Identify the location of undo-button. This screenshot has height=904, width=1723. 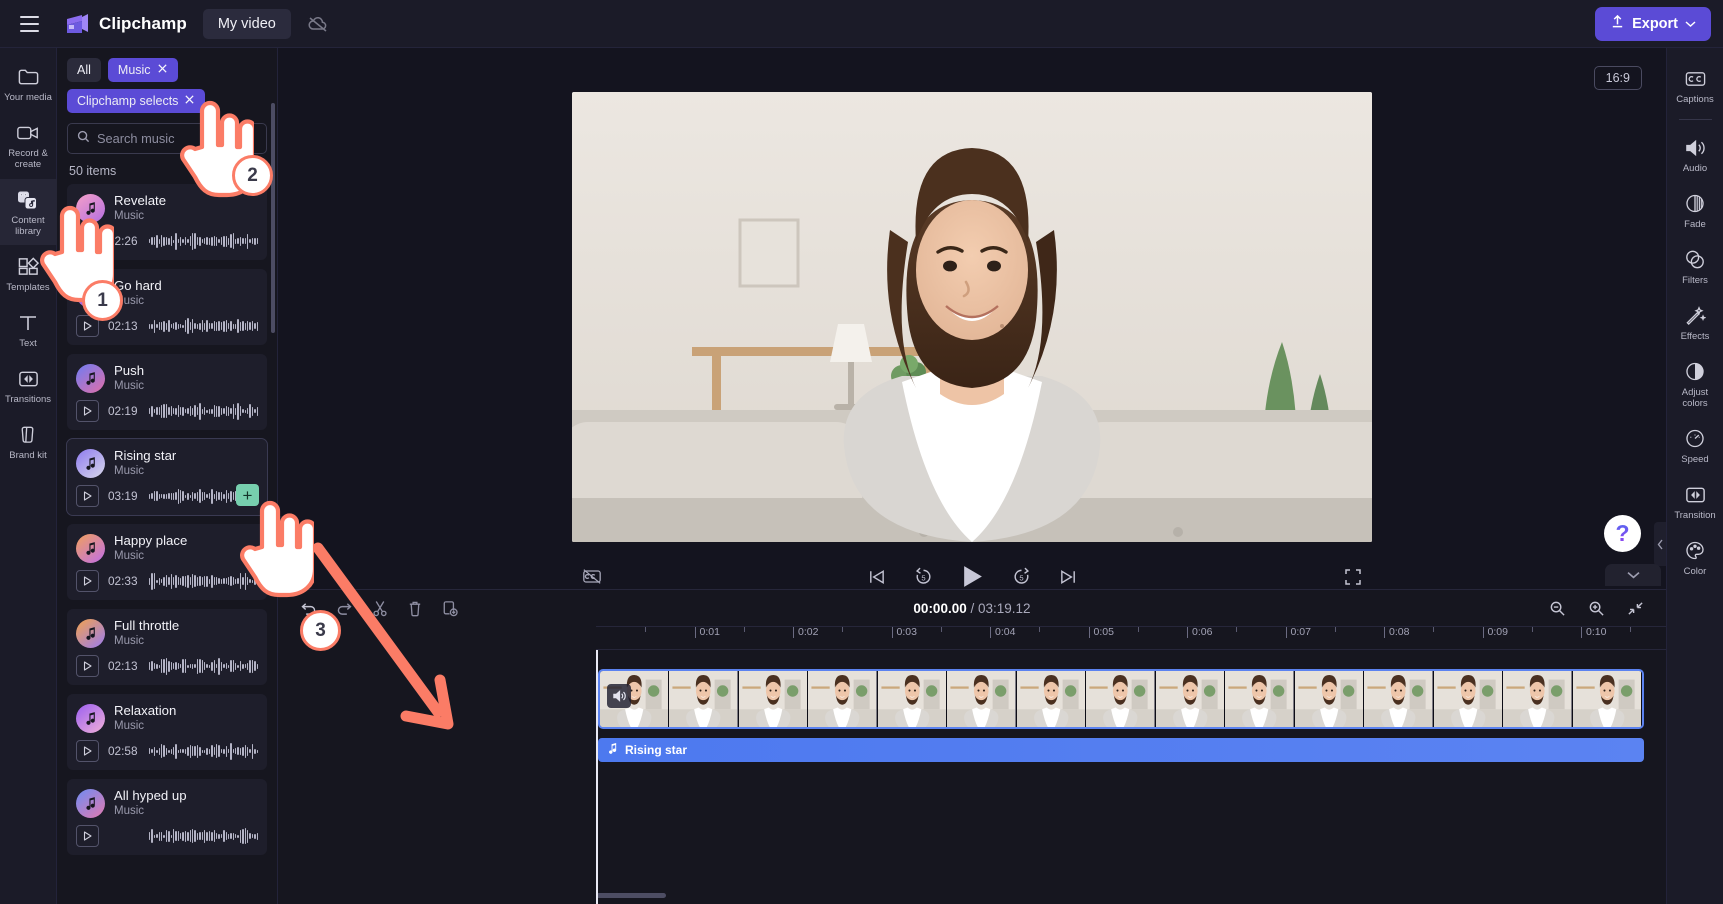
(308, 608).